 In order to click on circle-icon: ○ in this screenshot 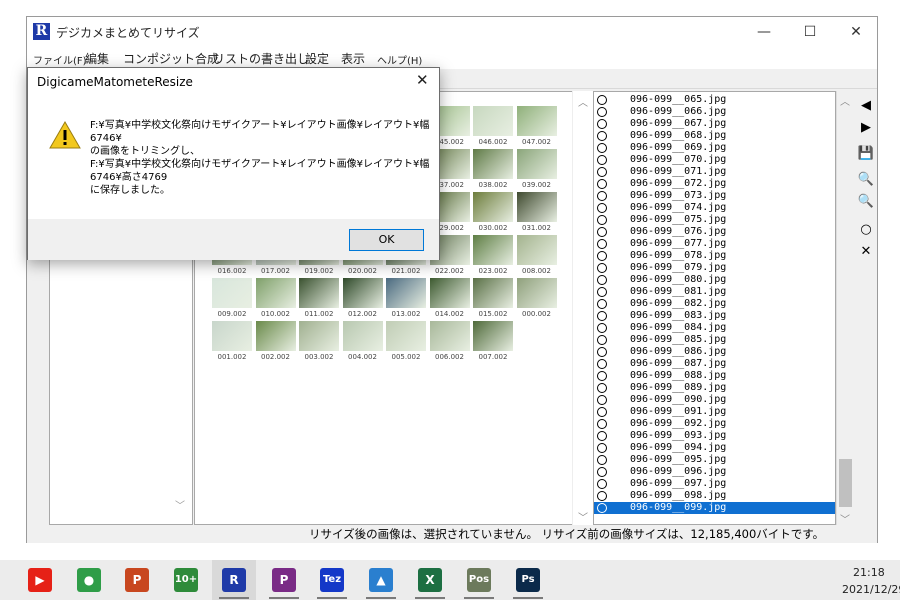, I will do `click(866, 230)`.